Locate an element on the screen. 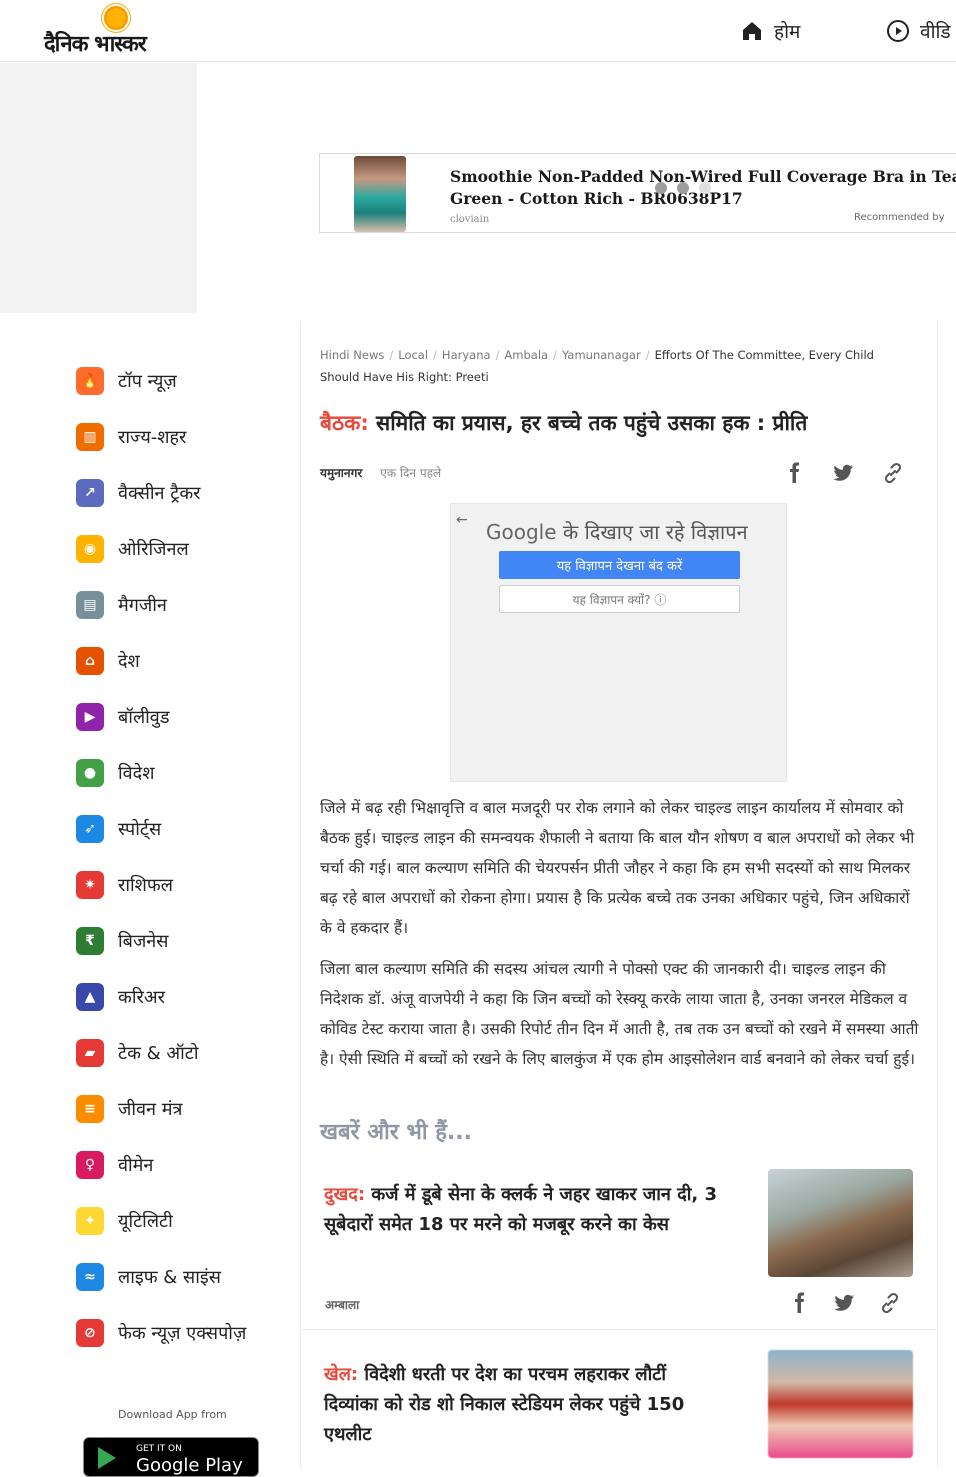 This screenshot has height=1477, width=956. sidebar-item: ▰ टेक & ऑटो is located at coordinates (137, 1053).